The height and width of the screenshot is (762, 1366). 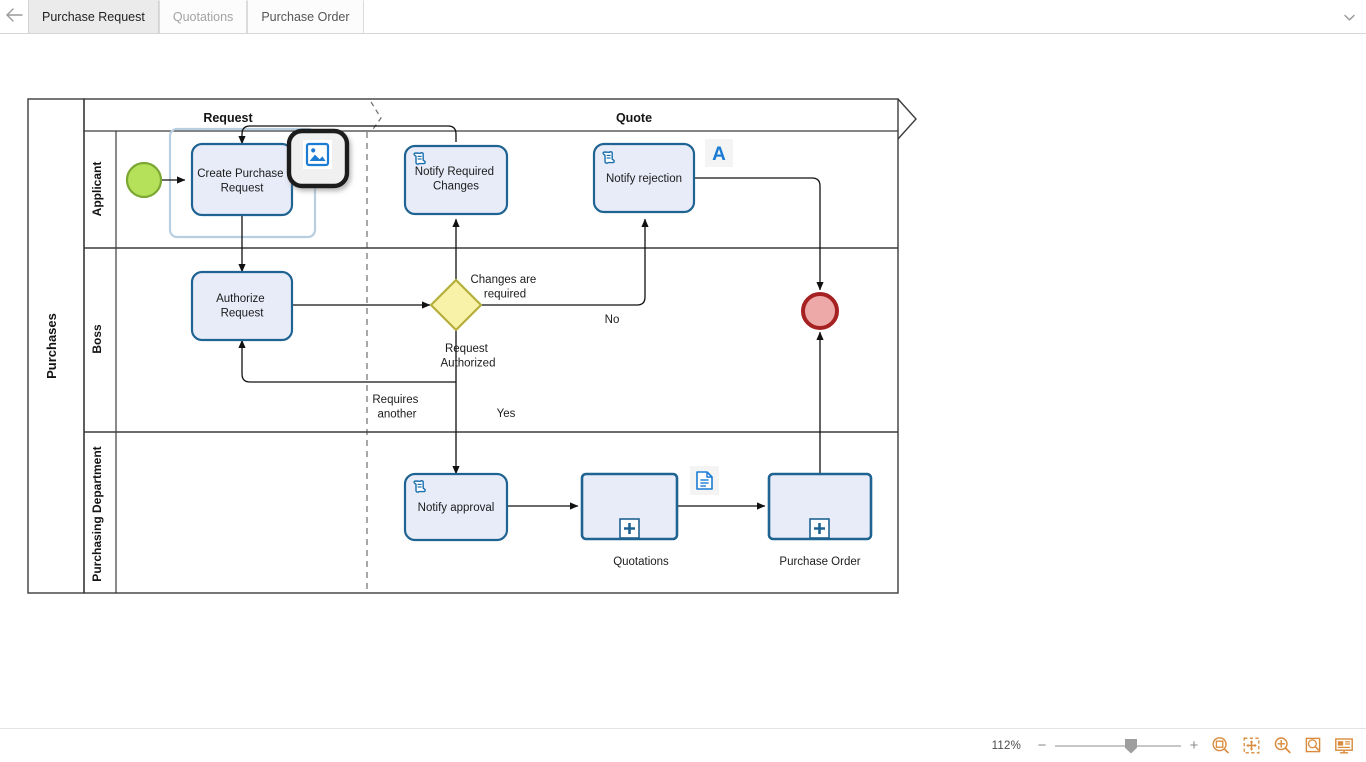 What do you see at coordinates (641, 562) in the screenshot?
I see `subprocess-label-quotations: Quotations` at bounding box center [641, 562].